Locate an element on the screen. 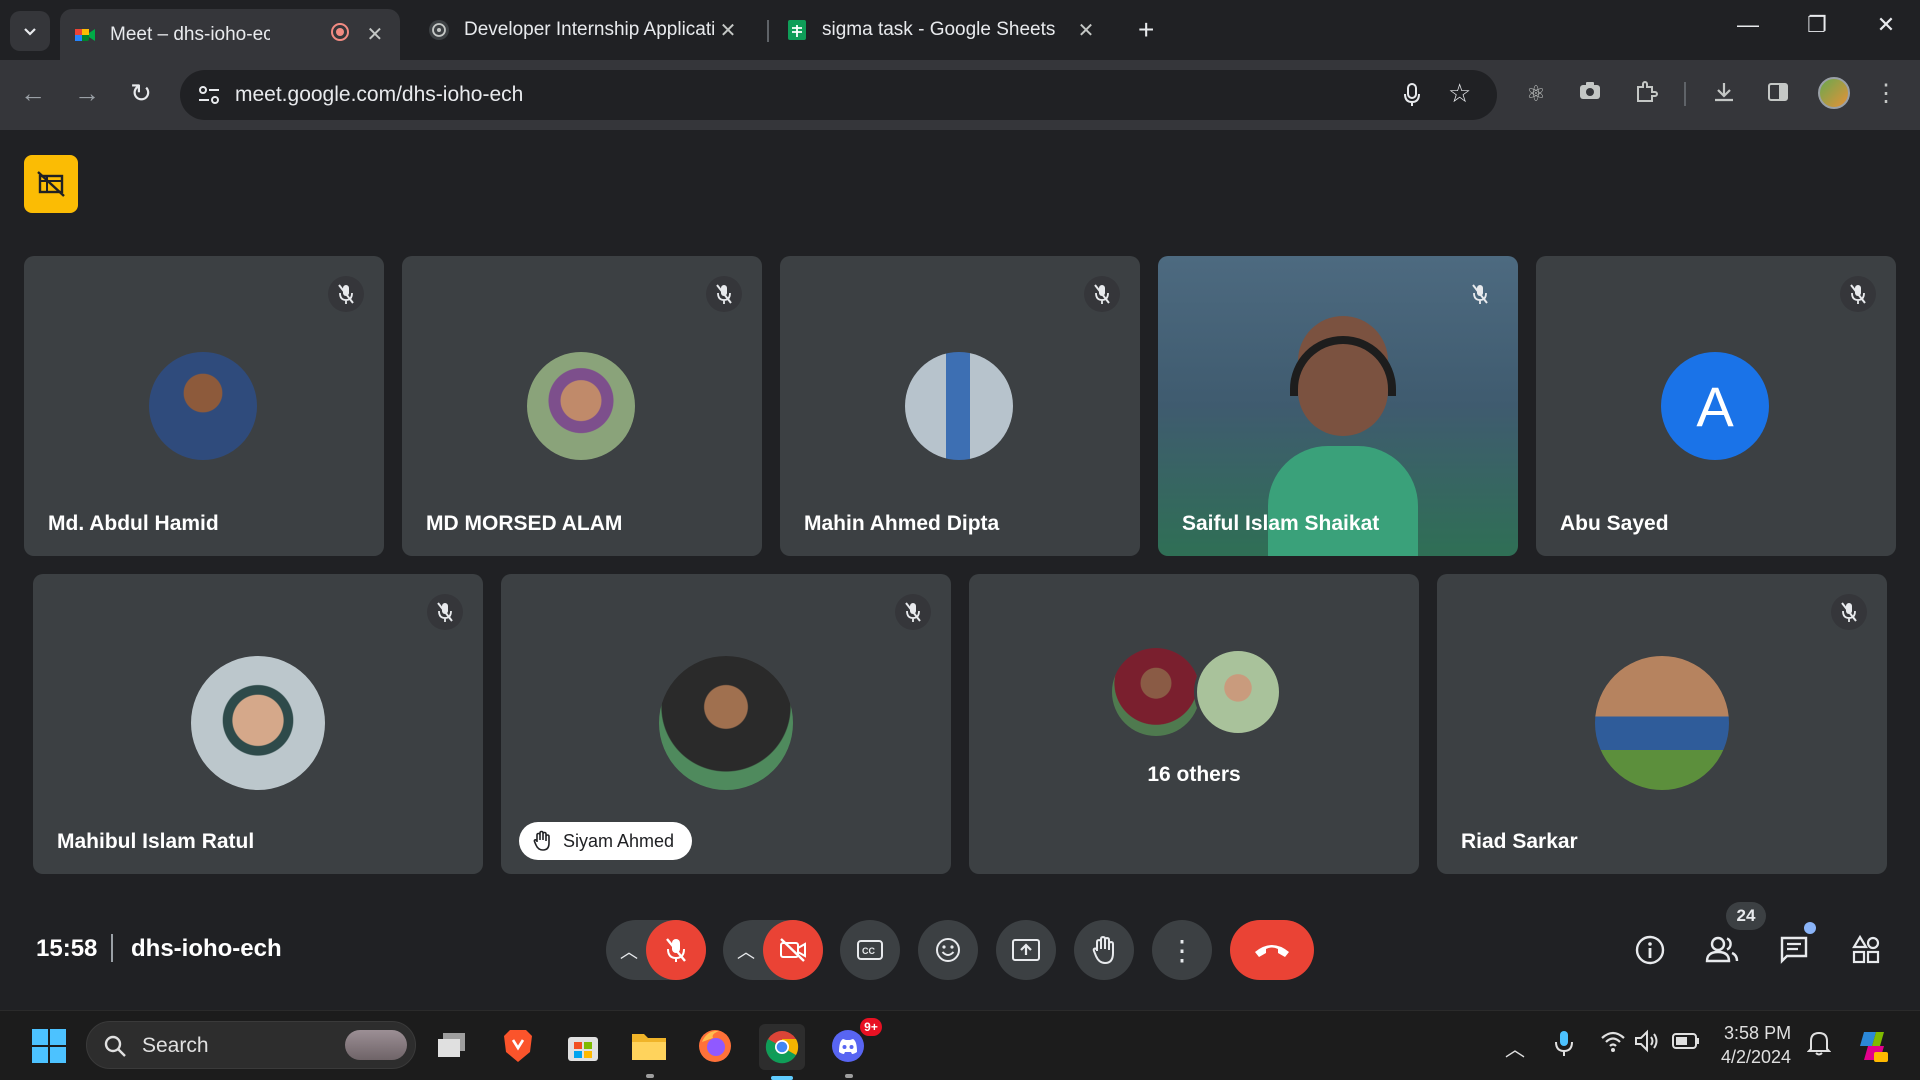 The image size is (1920, 1080). screenshot-camera-icon is located at coordinates (1590, 94).